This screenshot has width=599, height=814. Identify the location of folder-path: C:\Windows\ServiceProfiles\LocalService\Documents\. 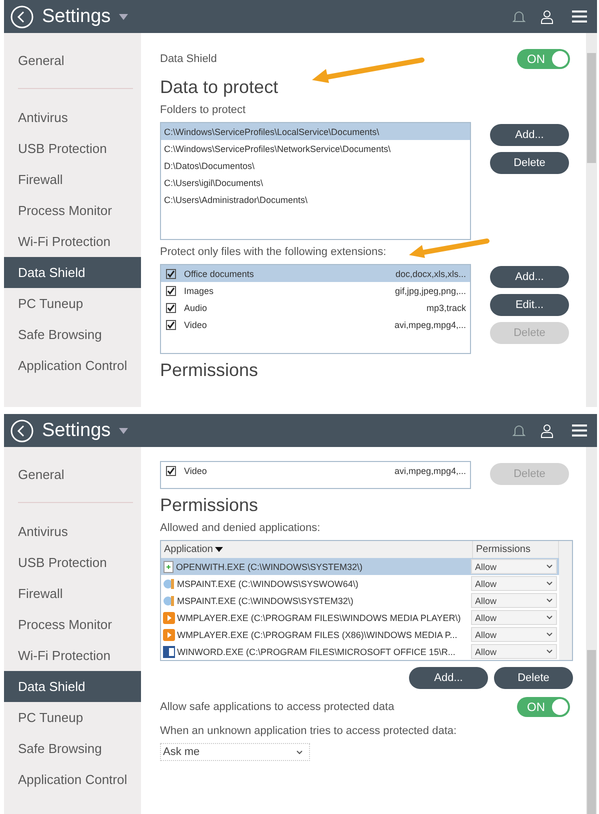
(315, 131).